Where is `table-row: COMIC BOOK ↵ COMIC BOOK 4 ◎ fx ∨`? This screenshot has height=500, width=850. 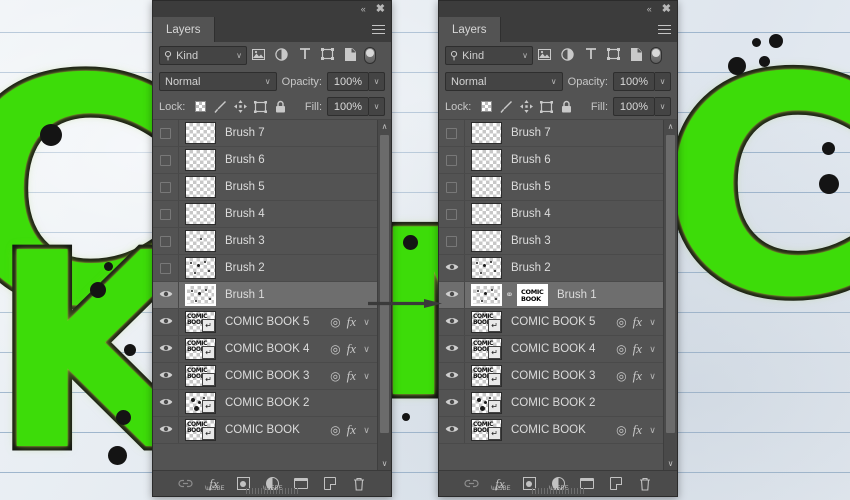
table-row: COMIC BOOK ↵ COMIC BOOK 4 ◎ fx ∨ is located at coordinates (265, 349).